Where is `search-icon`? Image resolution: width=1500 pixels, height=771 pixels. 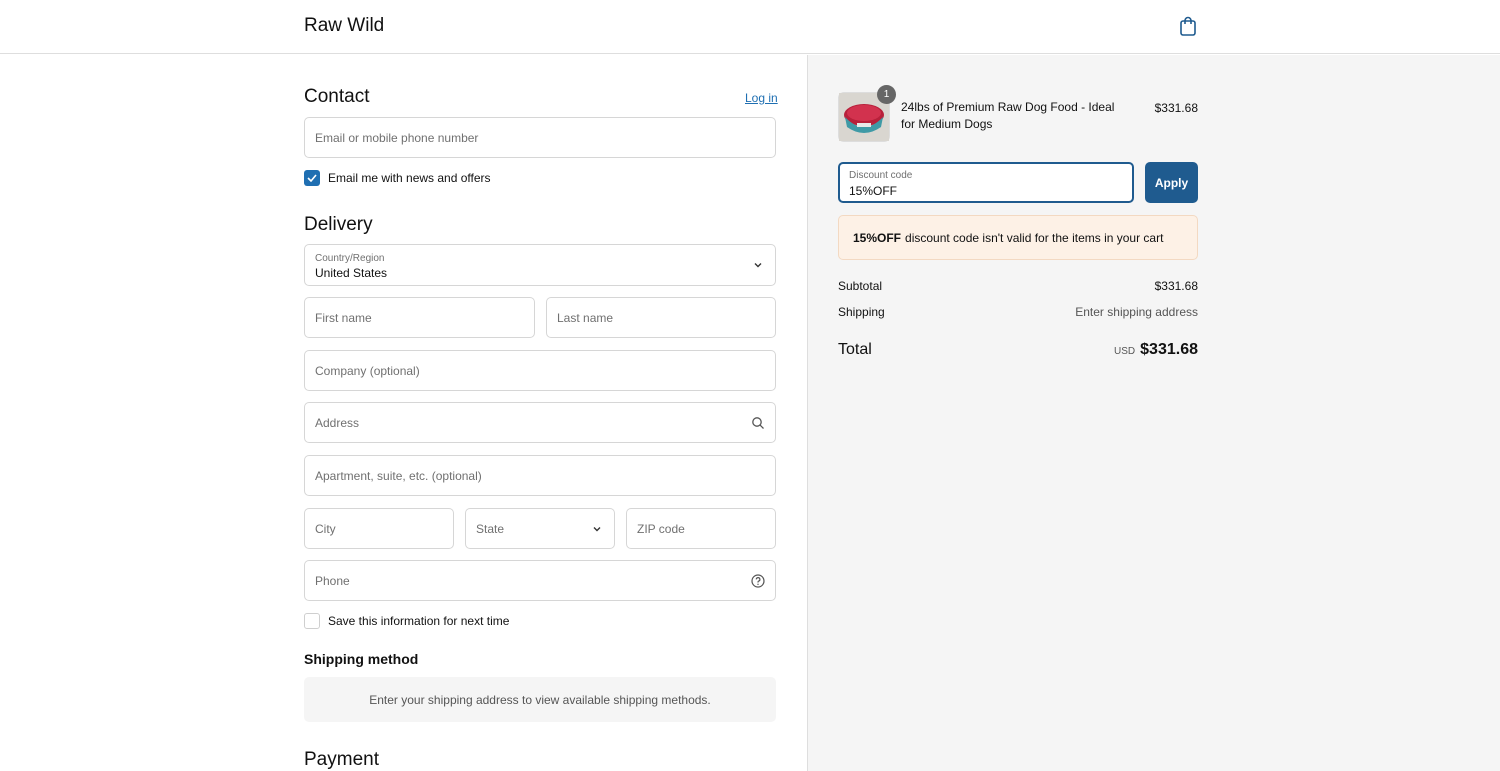 search-icon is located at coordinates (758, 422).